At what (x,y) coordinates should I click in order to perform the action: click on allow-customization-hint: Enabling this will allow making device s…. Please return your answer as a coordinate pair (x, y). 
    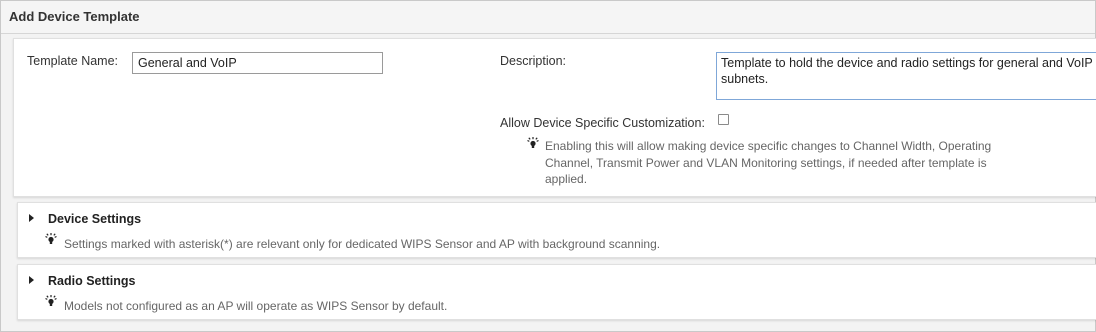
    Looking at the image, I should click on (768, 162).